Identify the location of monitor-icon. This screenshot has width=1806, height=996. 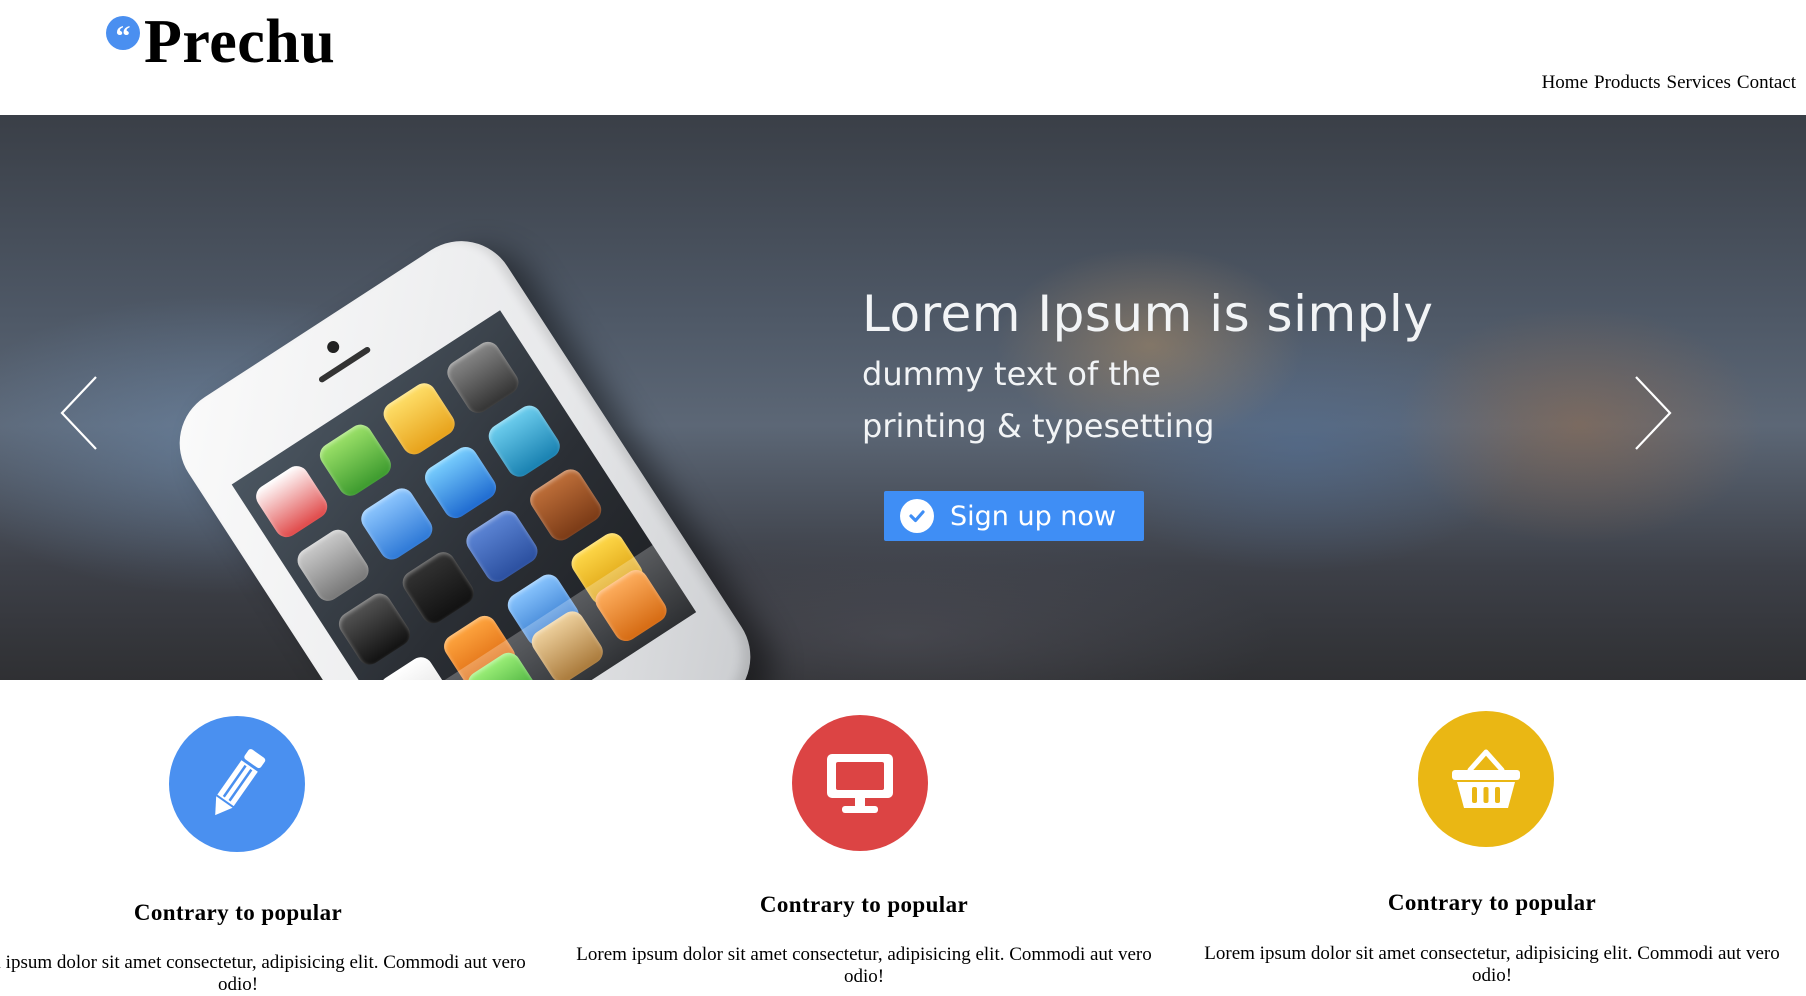
(860, 783).